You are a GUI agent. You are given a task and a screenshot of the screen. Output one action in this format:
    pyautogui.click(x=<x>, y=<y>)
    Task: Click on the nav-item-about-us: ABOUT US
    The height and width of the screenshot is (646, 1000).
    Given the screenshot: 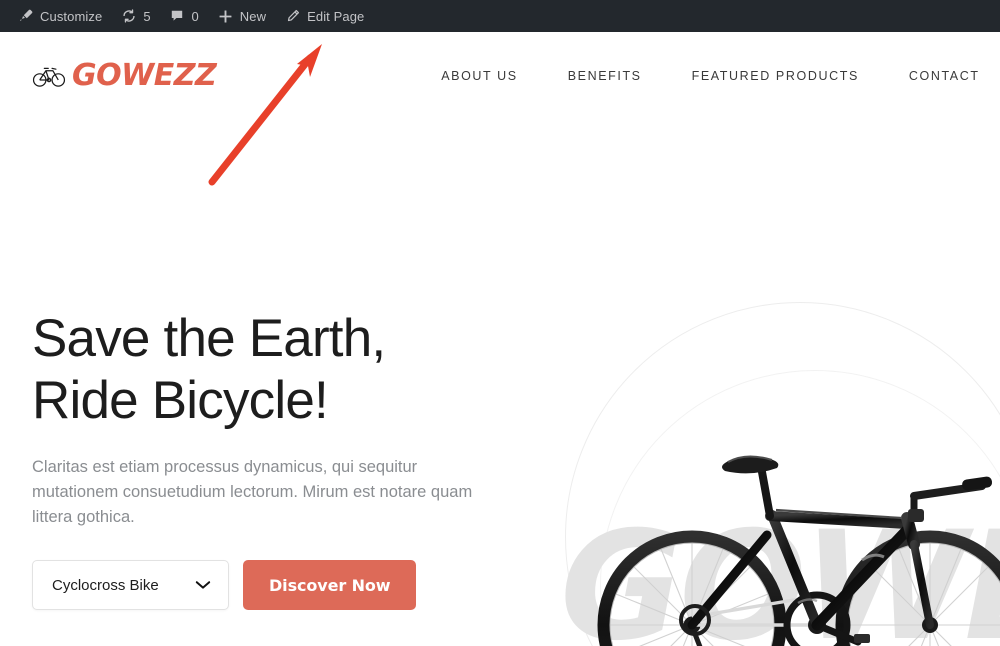 What is the action you would take?
    pyautogui.click(x=479, y=76)
    